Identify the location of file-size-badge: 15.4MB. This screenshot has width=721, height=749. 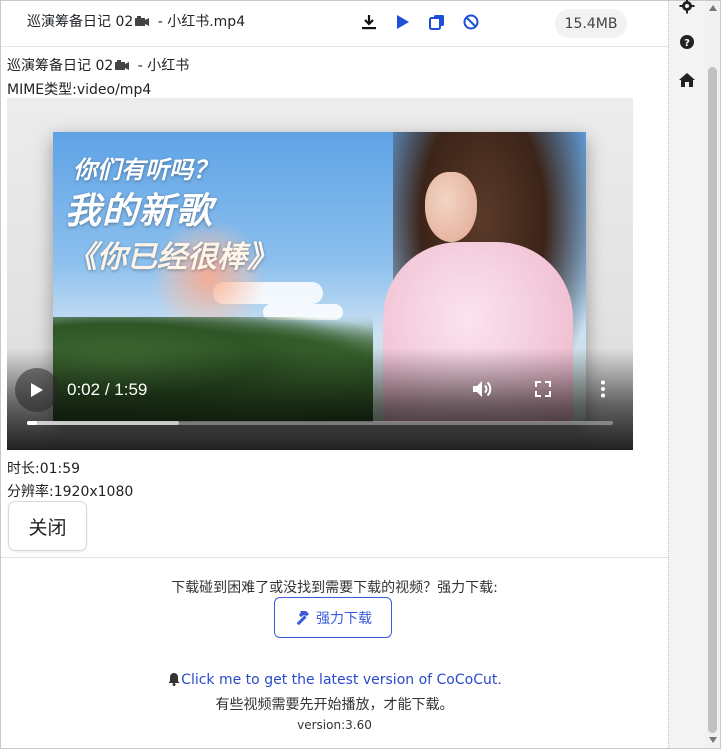
(591, 23).